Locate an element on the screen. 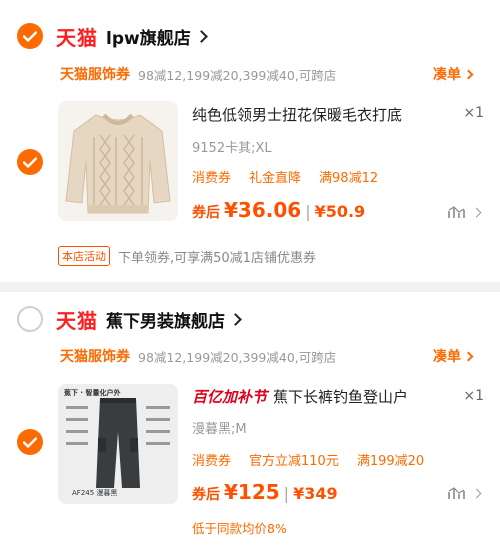 Image resolution: width=500 pixels, height=545 pixels. subsidy-badge: 百亿加补节 is located at coordinates (230, 396).